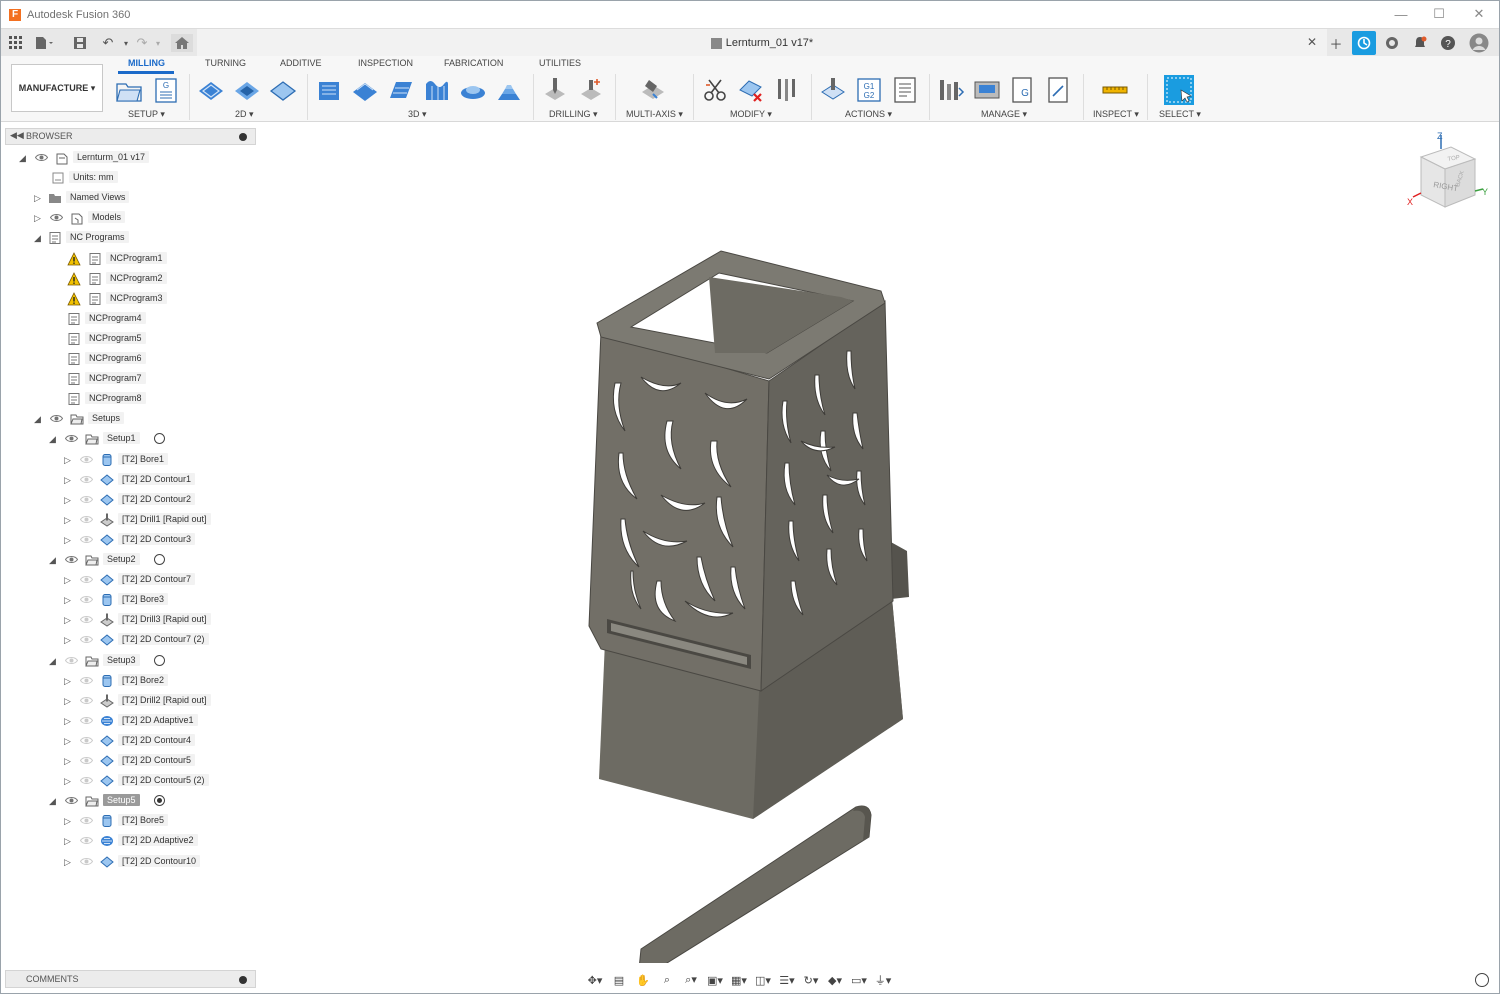 The width and height of the screenshot is (1500, 994). Describe the element at coordinates (905, 90) in the screenshot. I see `setup-sheet-icon` at that location.